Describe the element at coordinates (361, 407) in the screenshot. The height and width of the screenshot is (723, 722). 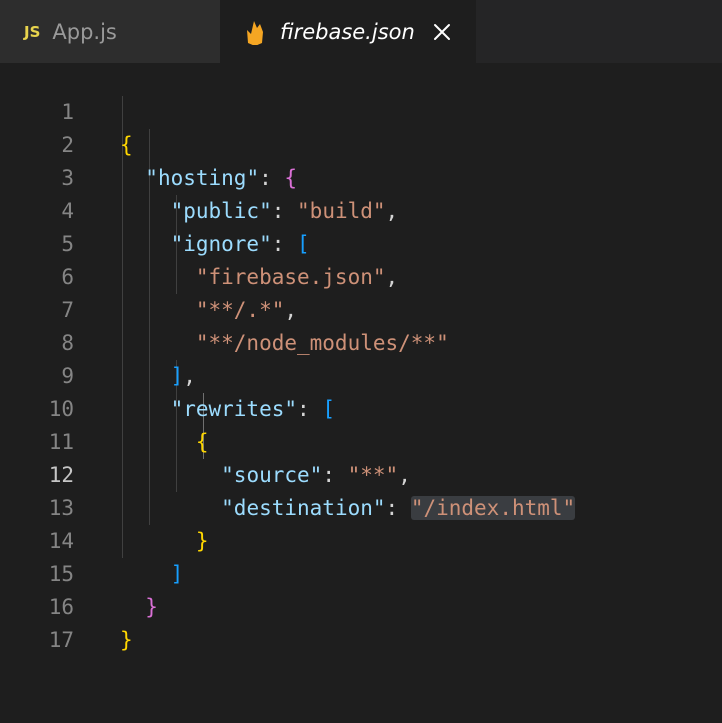
I see `code-line: 10 {` at that location.